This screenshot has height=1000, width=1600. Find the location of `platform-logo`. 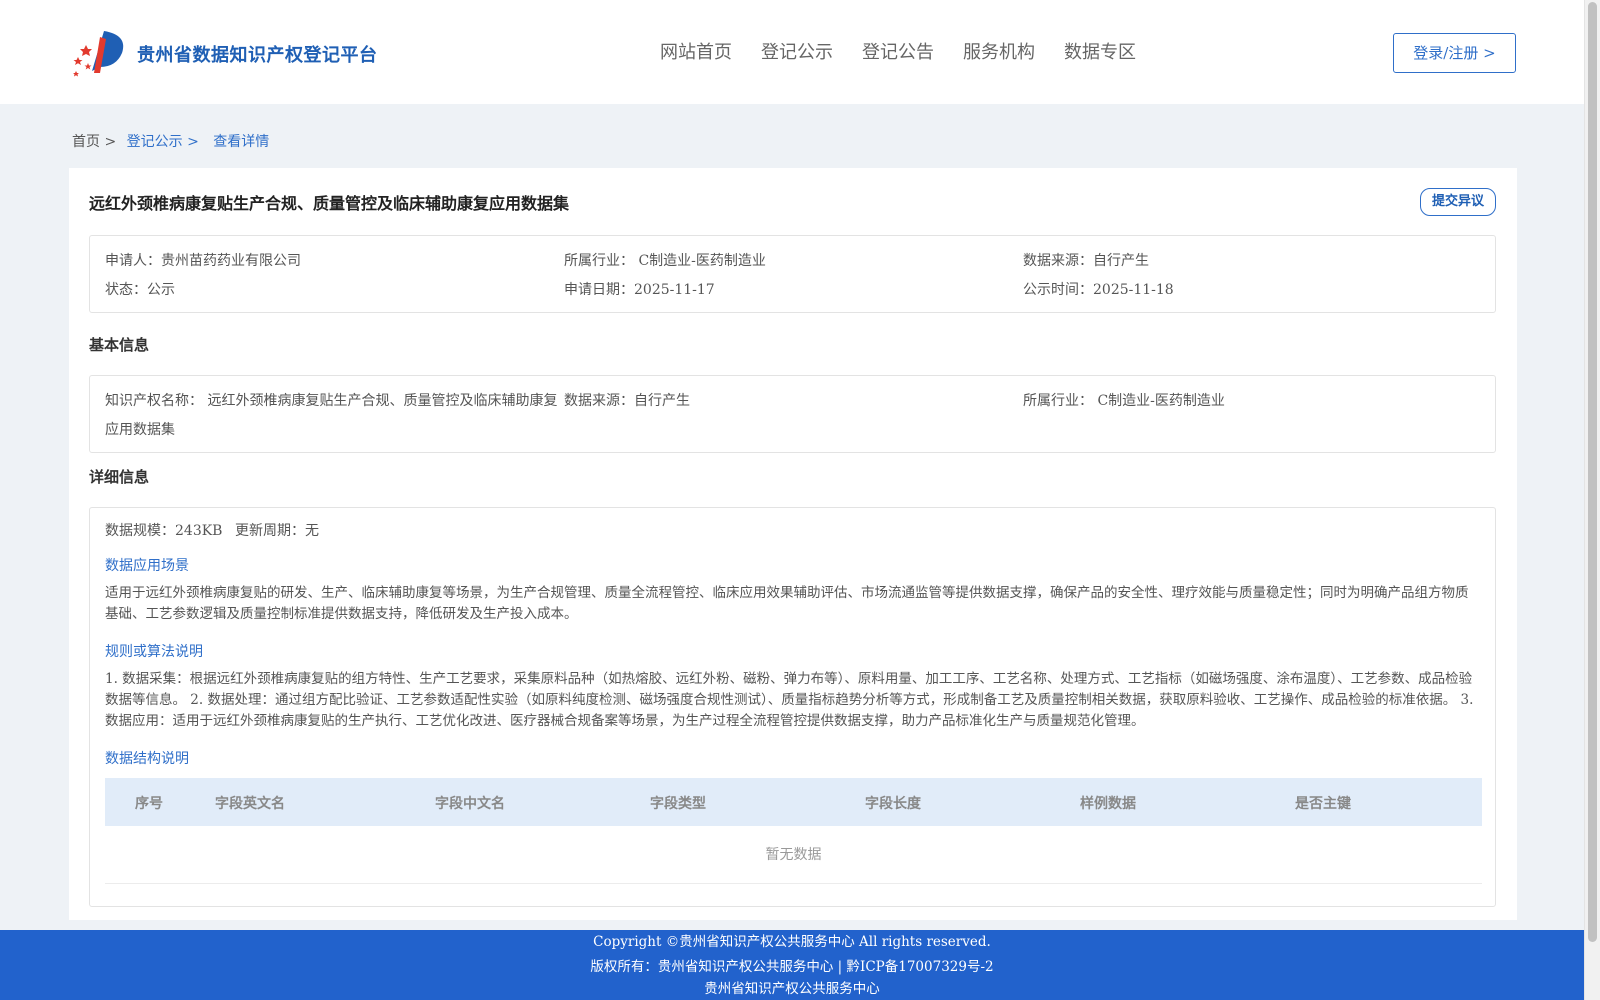

platform-logo is located at coordinates (100, 53).